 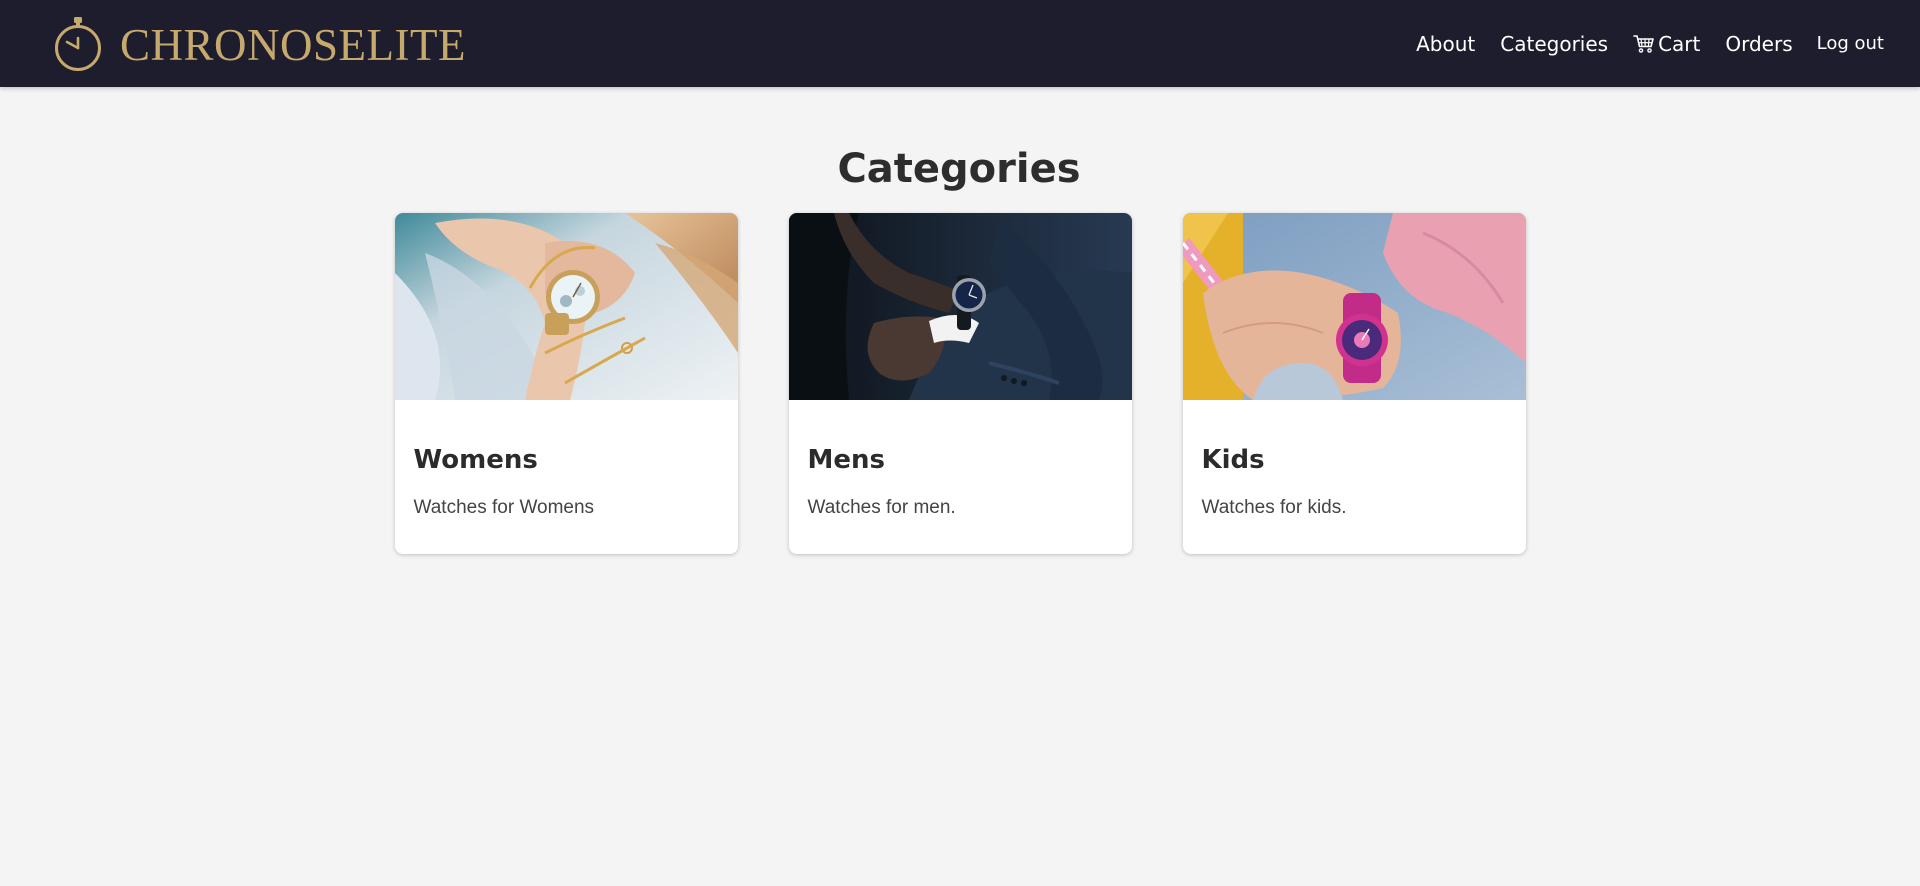 I want to click on logout-button: Log out, so click(x=1850, y=43).